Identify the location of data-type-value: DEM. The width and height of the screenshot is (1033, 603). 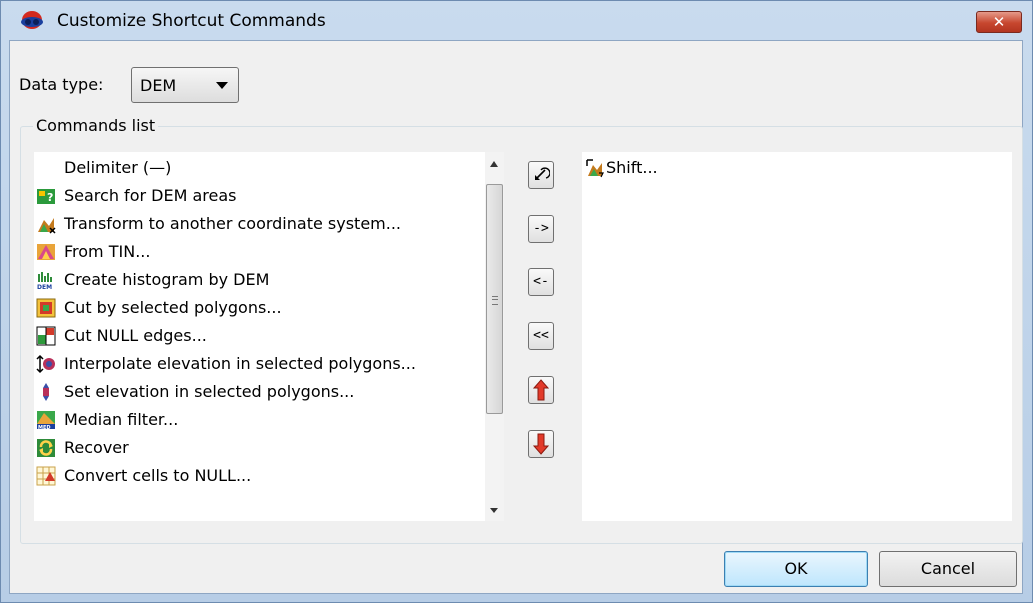
(158, 85).